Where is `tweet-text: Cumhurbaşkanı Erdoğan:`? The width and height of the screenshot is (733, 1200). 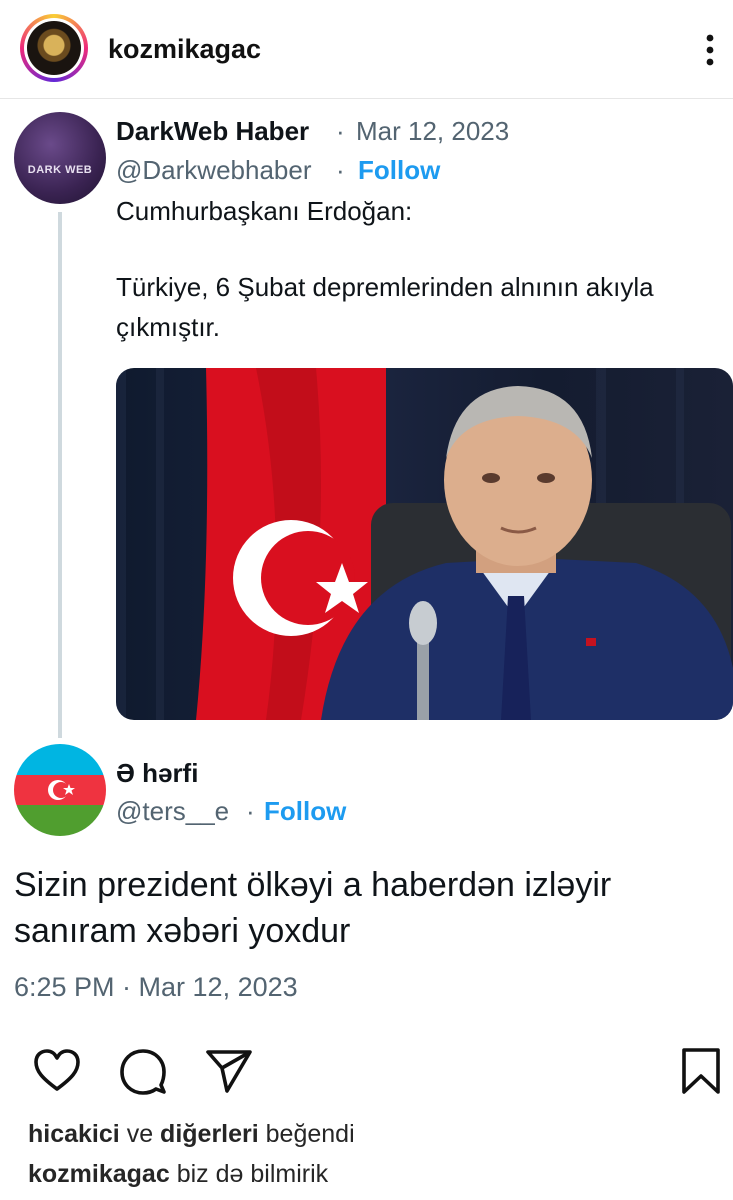 tweet-text: Cumhurbaşkanı Erdoğan: is located at coordinates (264, 211).